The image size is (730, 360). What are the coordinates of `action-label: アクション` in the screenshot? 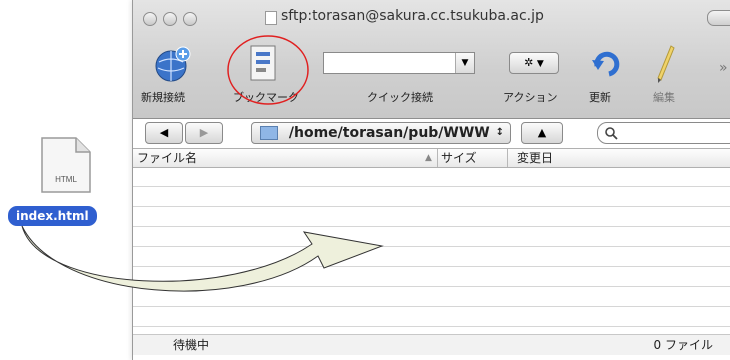 It's located at (530, 97).